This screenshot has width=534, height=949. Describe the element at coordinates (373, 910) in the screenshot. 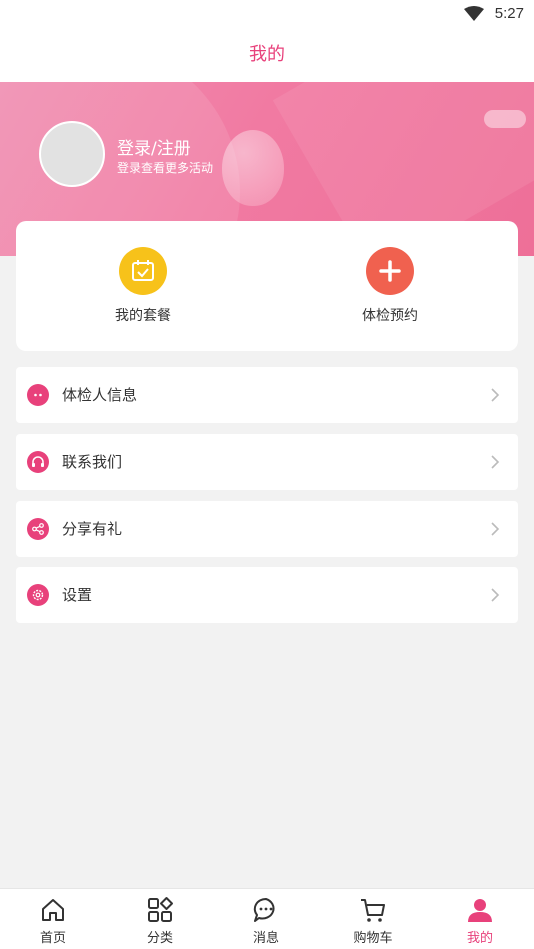

I see `cart-icon` at that location.